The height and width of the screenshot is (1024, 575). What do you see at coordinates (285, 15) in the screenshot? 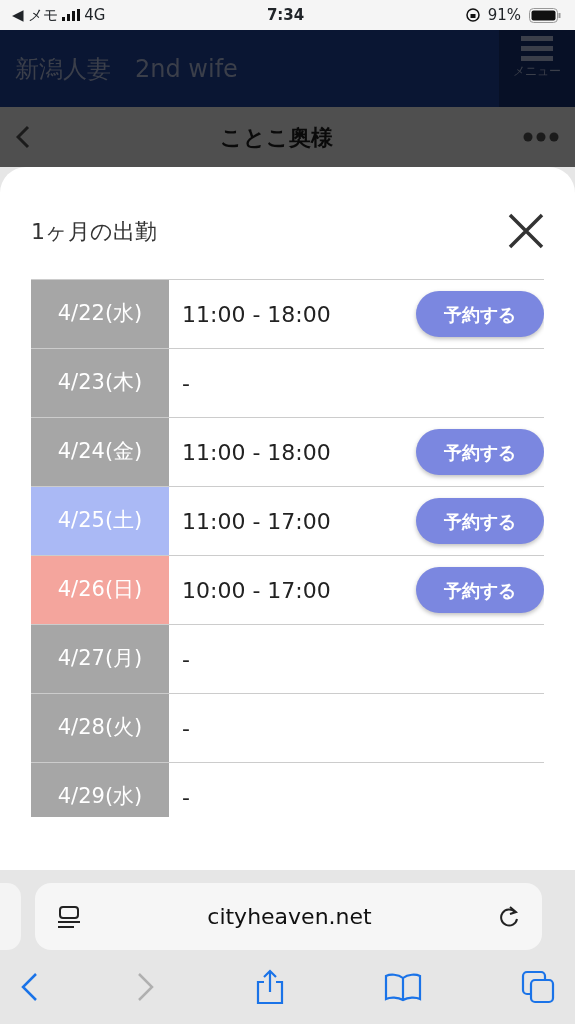
I see `status-time: 7:34` at bounding box center [285, 15].